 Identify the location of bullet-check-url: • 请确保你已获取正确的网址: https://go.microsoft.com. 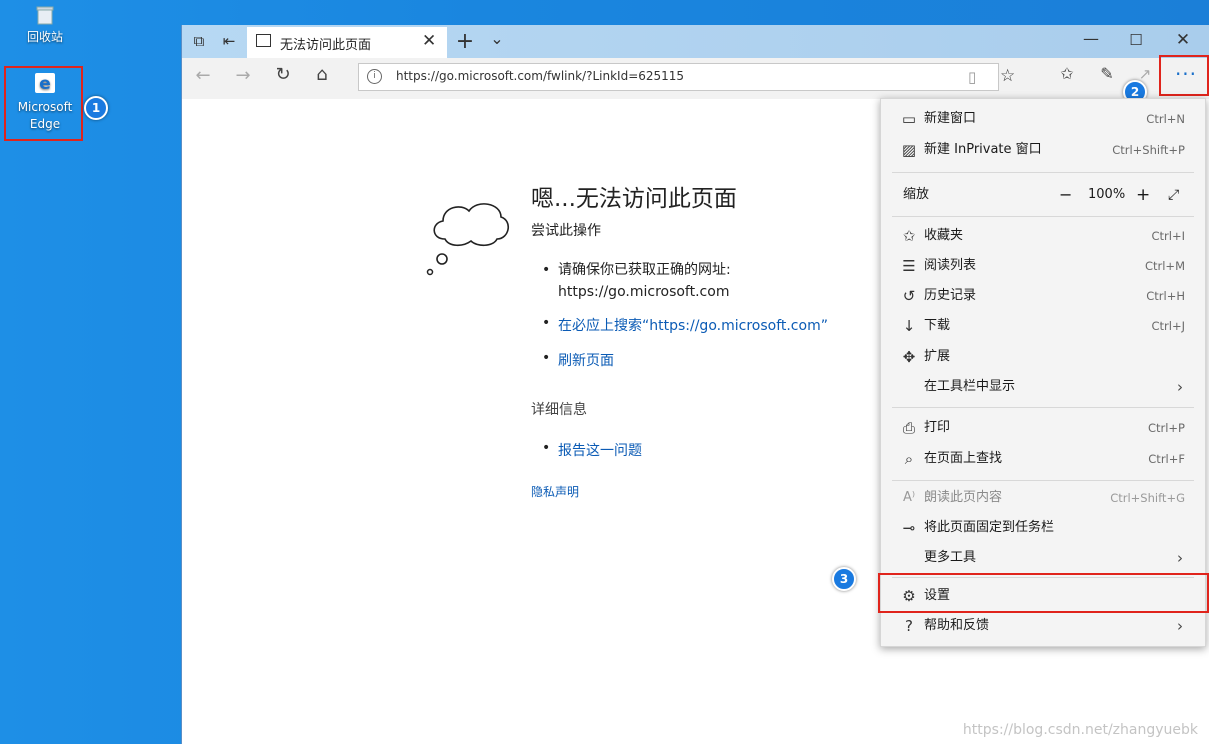
(636, 281).